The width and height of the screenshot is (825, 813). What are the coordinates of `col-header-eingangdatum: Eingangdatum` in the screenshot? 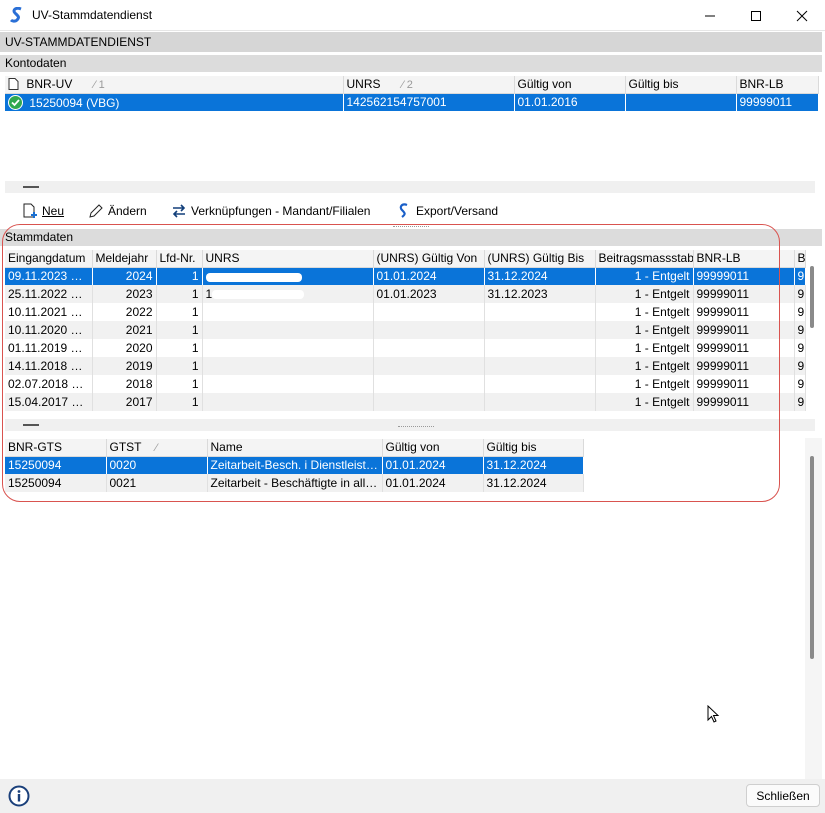 It's located at (49, 259).